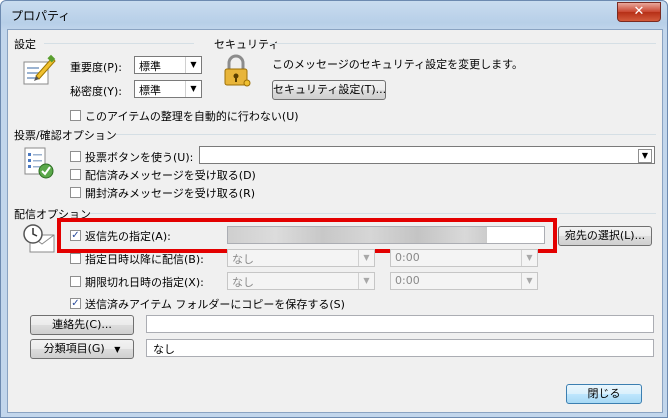  I want to click on no-auto-archive-label: このアイテムの整理を自動的に行わない(U), so click(192, 116).